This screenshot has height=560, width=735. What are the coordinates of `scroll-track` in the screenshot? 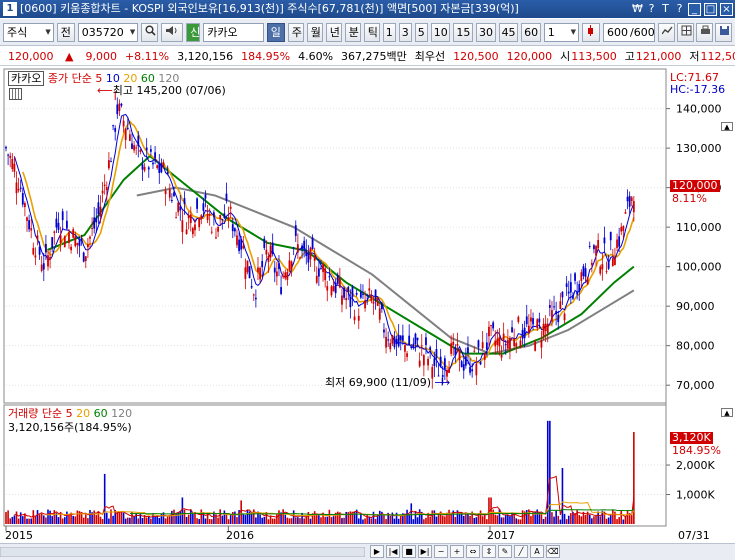 It's located at (182, 552).